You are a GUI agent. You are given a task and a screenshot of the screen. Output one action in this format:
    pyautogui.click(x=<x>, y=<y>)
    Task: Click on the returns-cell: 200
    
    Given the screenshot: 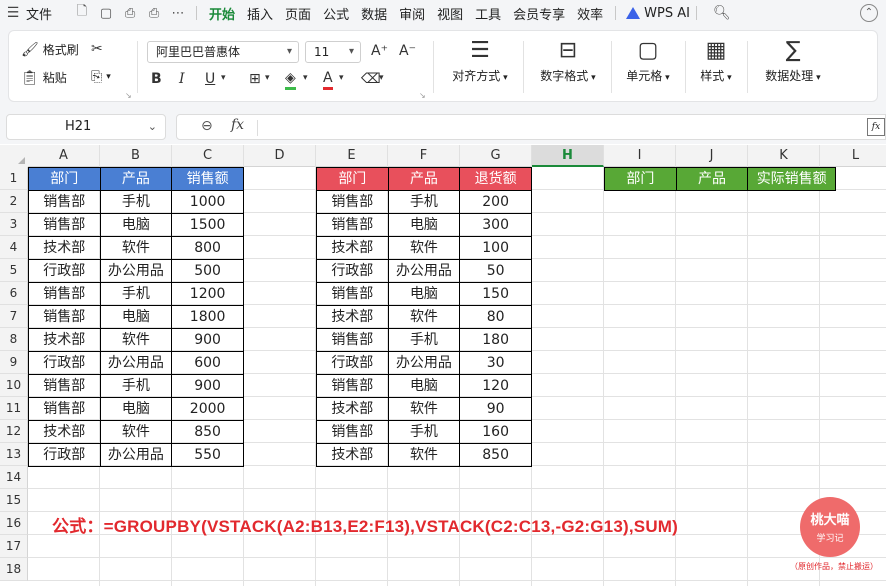 What is the action you would take?
    pyautogui.click(x=495, y=202)
    